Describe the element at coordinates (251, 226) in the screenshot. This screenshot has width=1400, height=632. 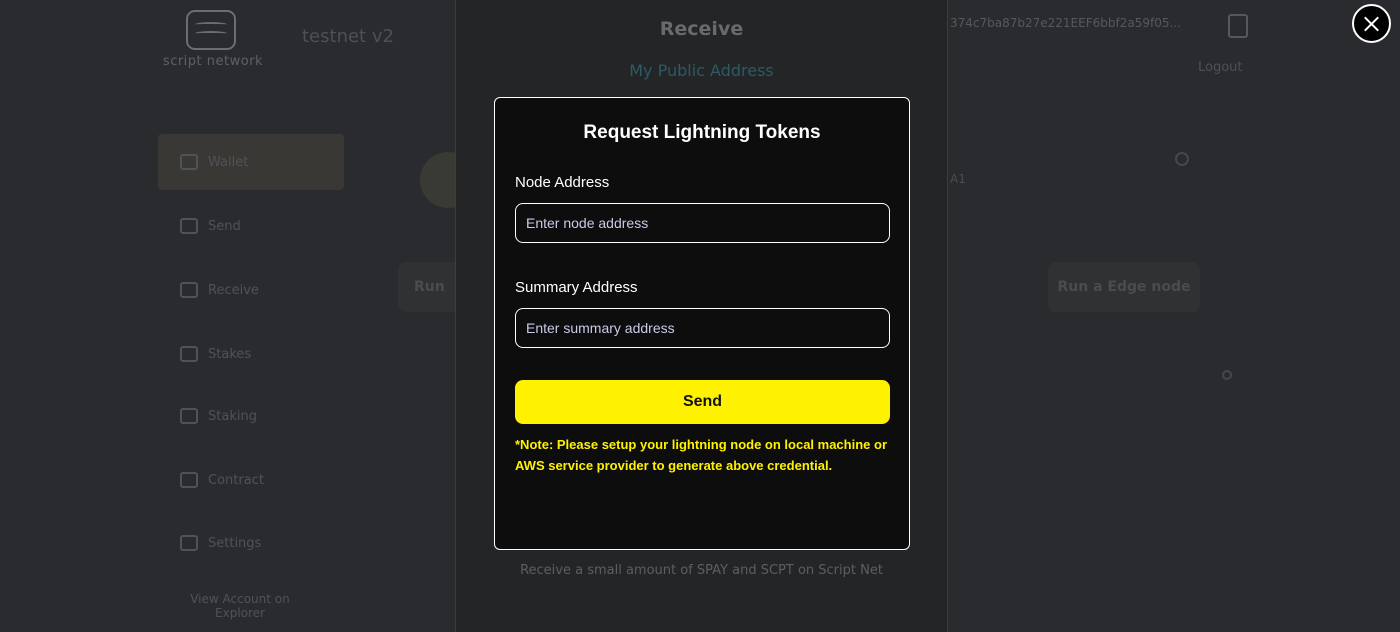
I see `sidebar-item-send: Send` at that location.